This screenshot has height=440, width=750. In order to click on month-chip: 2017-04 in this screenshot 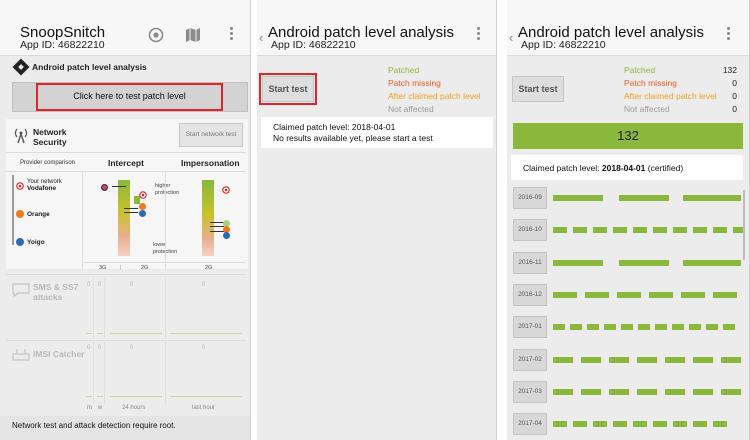, I will do `click(530, 424)`.